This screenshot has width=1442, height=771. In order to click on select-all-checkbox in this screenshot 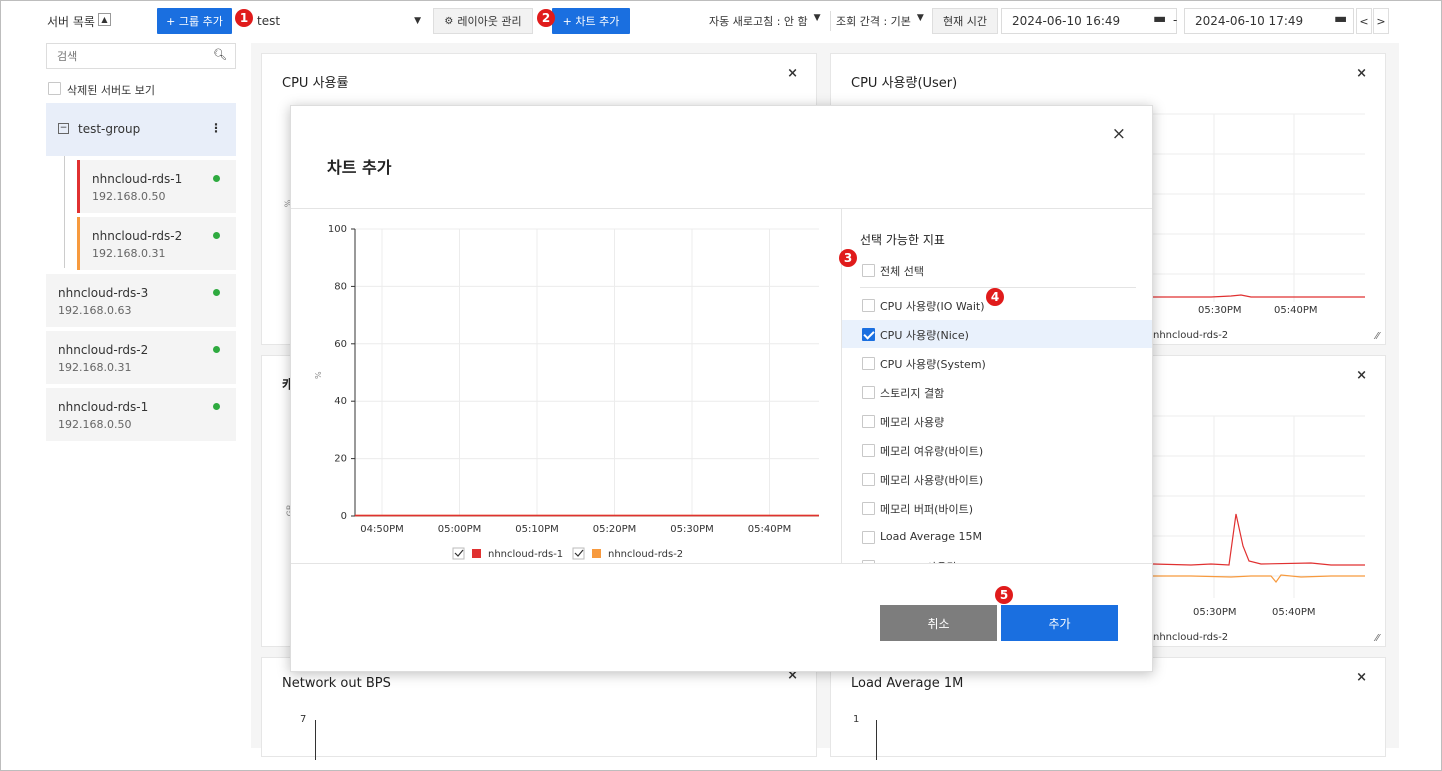, I will do `click(868, 270)`.